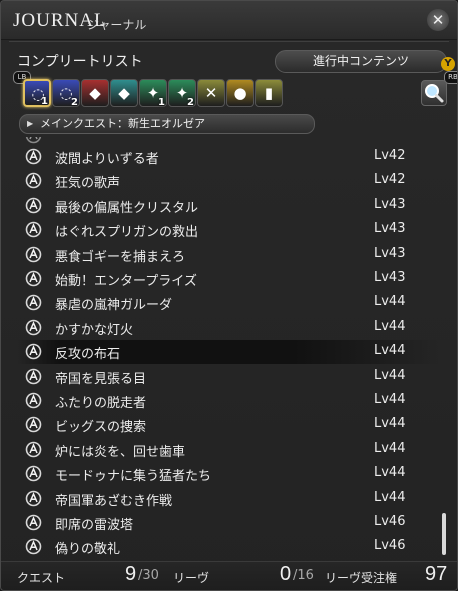 Image resolution: width=458 pixels, height=591 pixels. I want to click on quest-name: 波間よりいずる者, so click(107, 159).